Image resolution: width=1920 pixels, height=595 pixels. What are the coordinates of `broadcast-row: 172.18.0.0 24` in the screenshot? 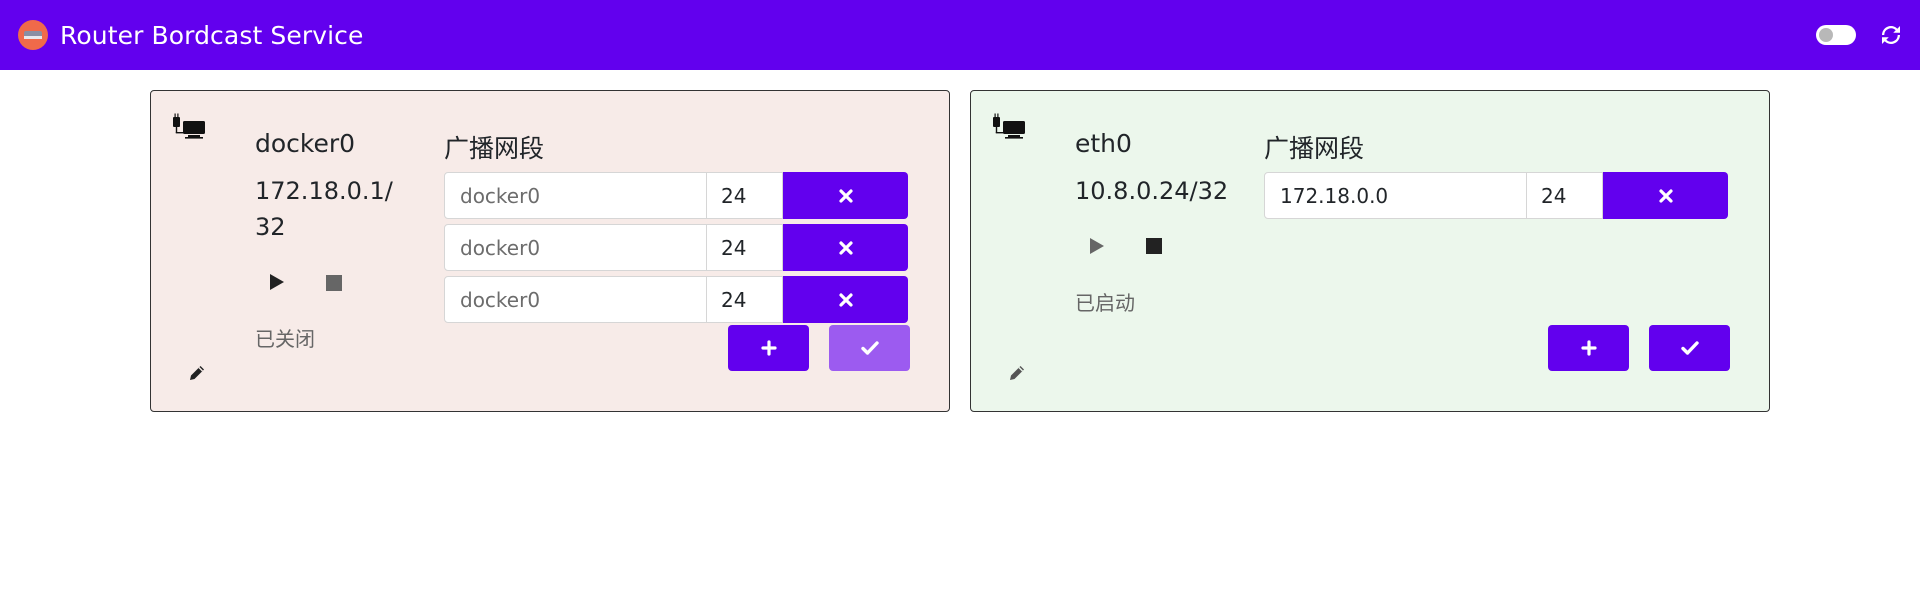 It's located at (1496, 195).